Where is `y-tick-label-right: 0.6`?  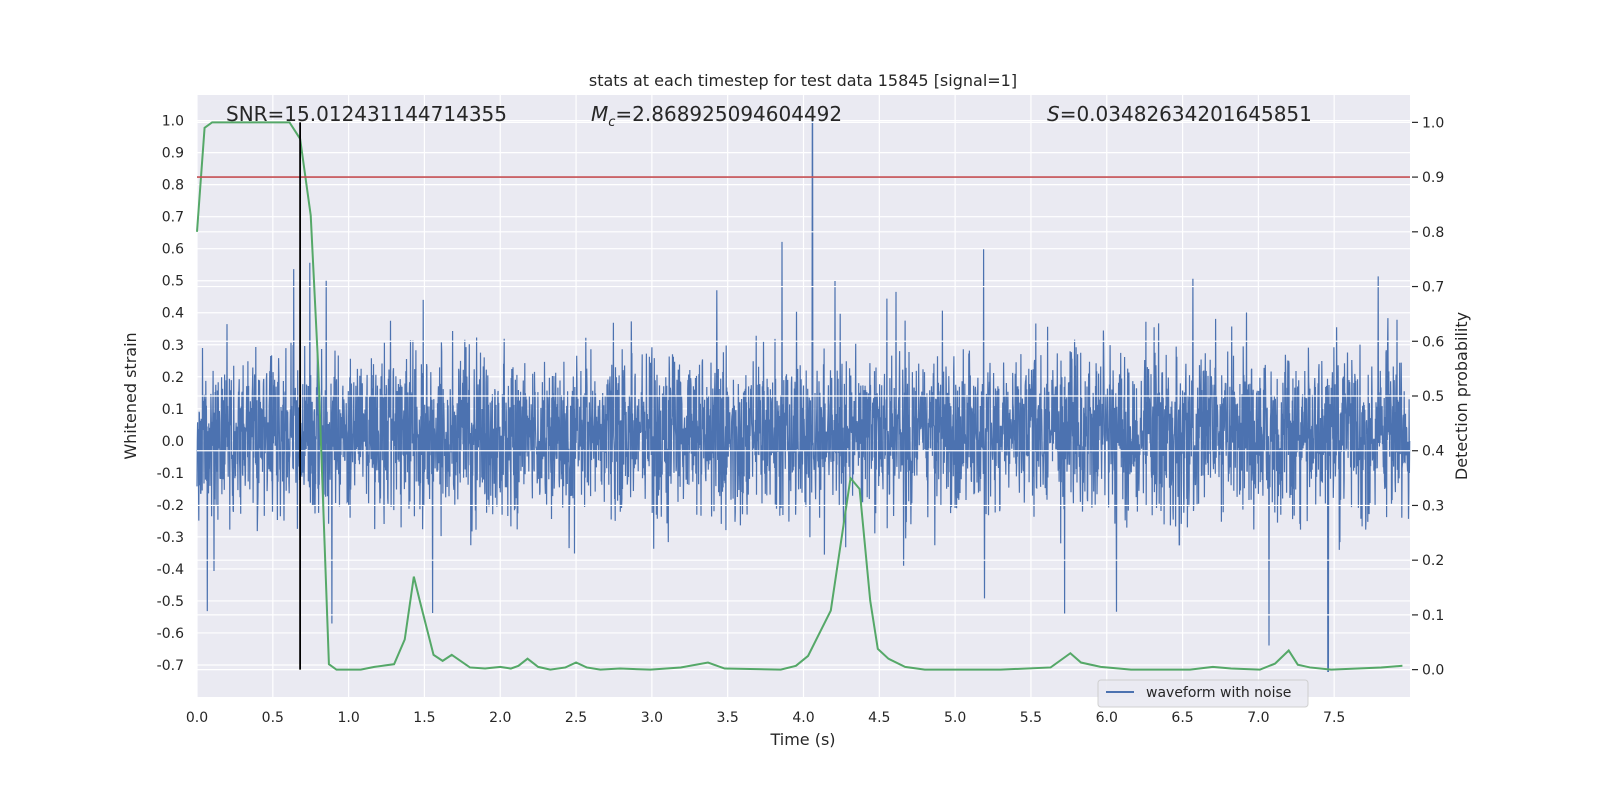 y-tick-label-right: 0.6 is located at coordinates (1433, 342).